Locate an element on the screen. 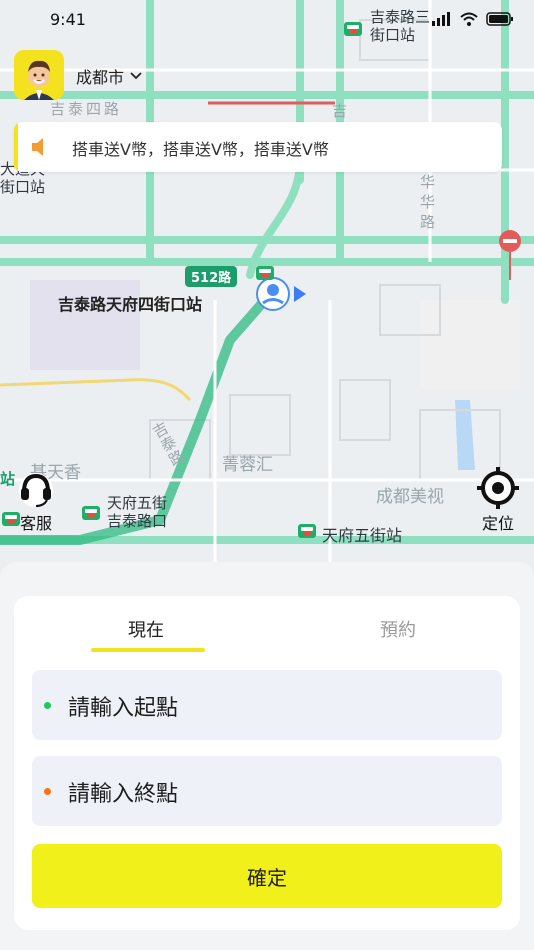 Image resolution: width=534 pixels, height=950 pixels. user-avatar is located at coordinates (39, 75).